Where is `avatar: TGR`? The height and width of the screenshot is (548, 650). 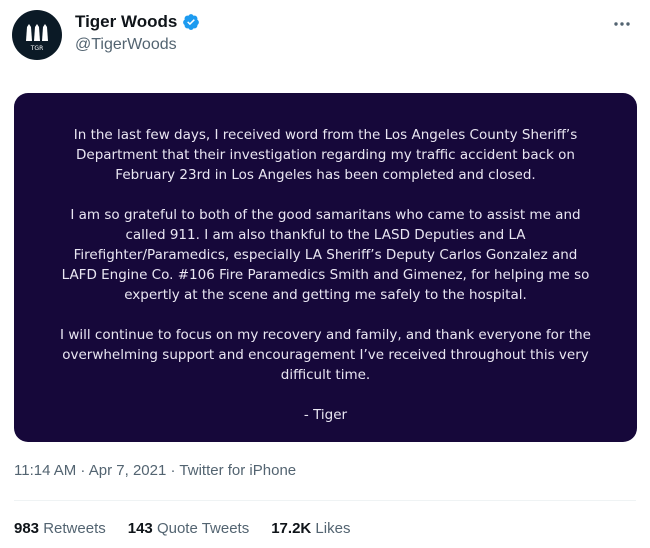
avatar: TGR is located at coordinates (37, 35).